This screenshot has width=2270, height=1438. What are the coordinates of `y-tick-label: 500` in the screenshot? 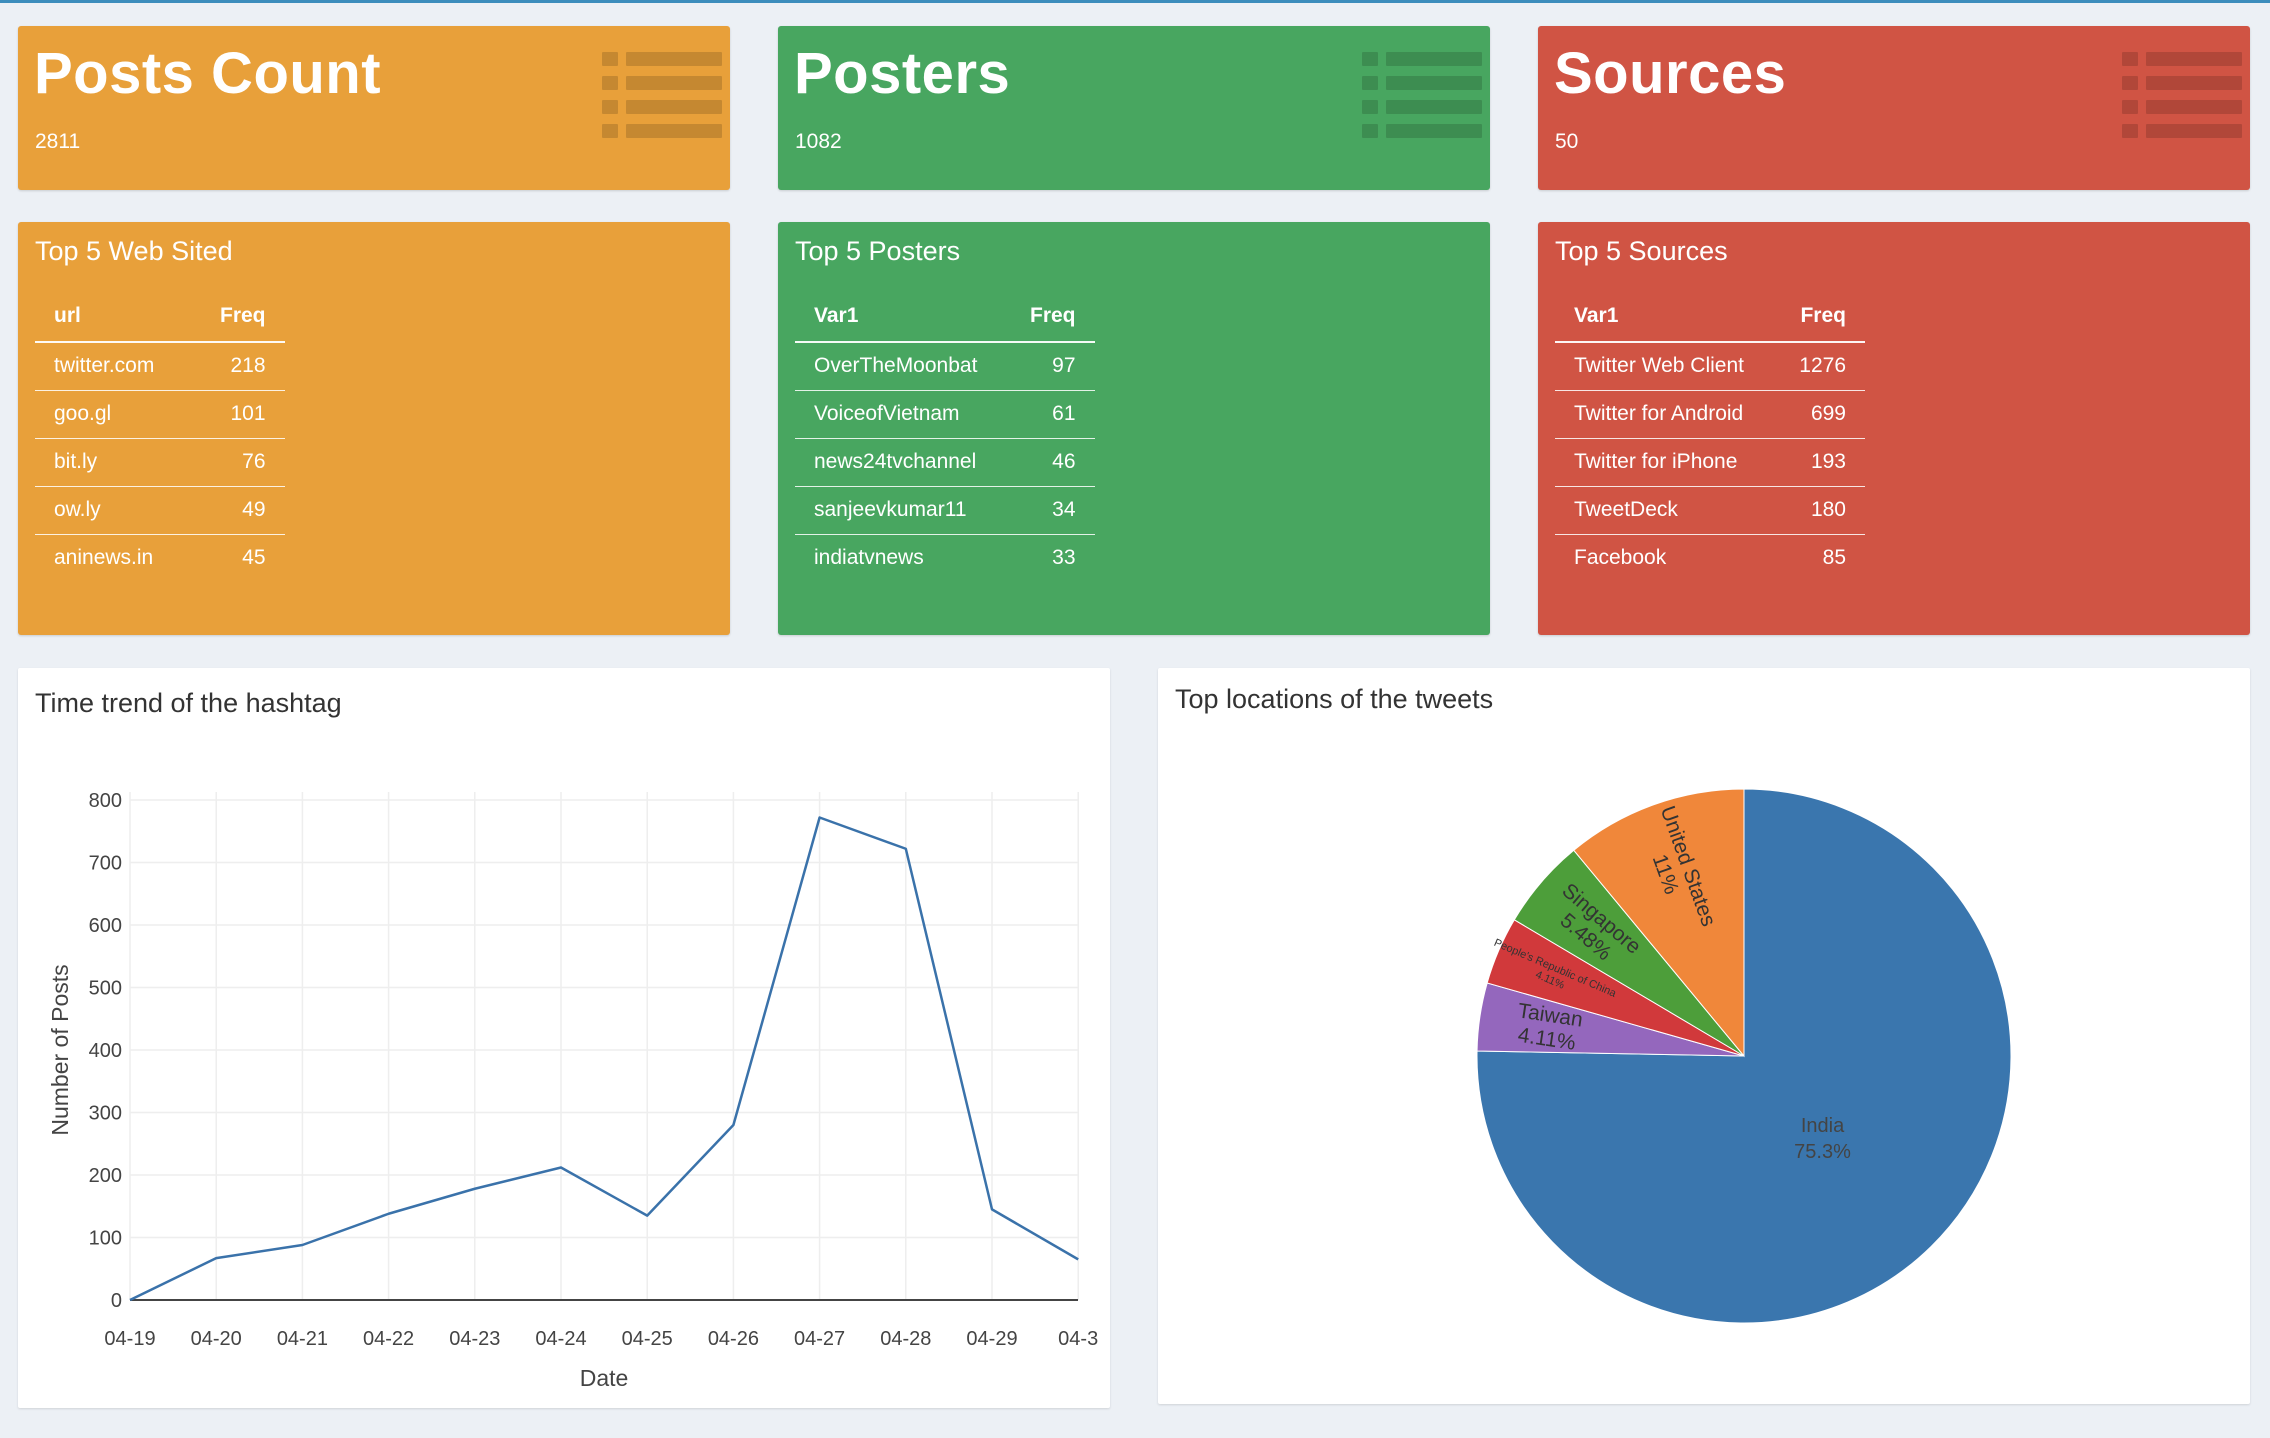 It's located at (105, 989).